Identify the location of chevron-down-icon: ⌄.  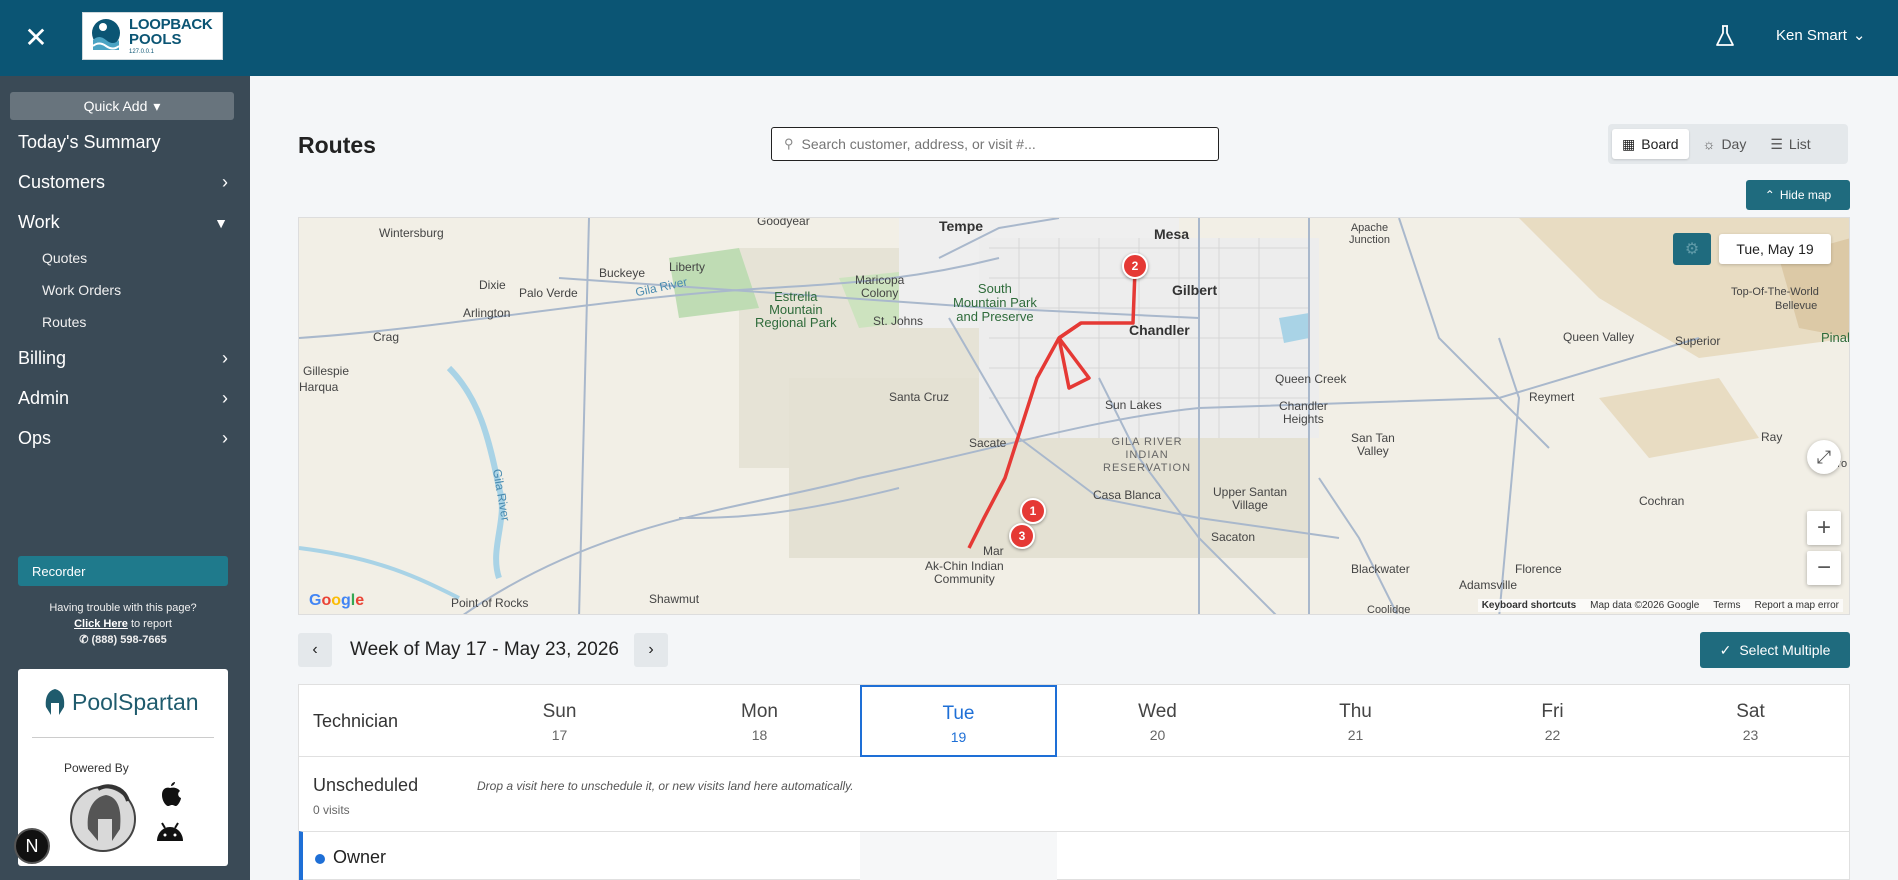
(1859, 35).